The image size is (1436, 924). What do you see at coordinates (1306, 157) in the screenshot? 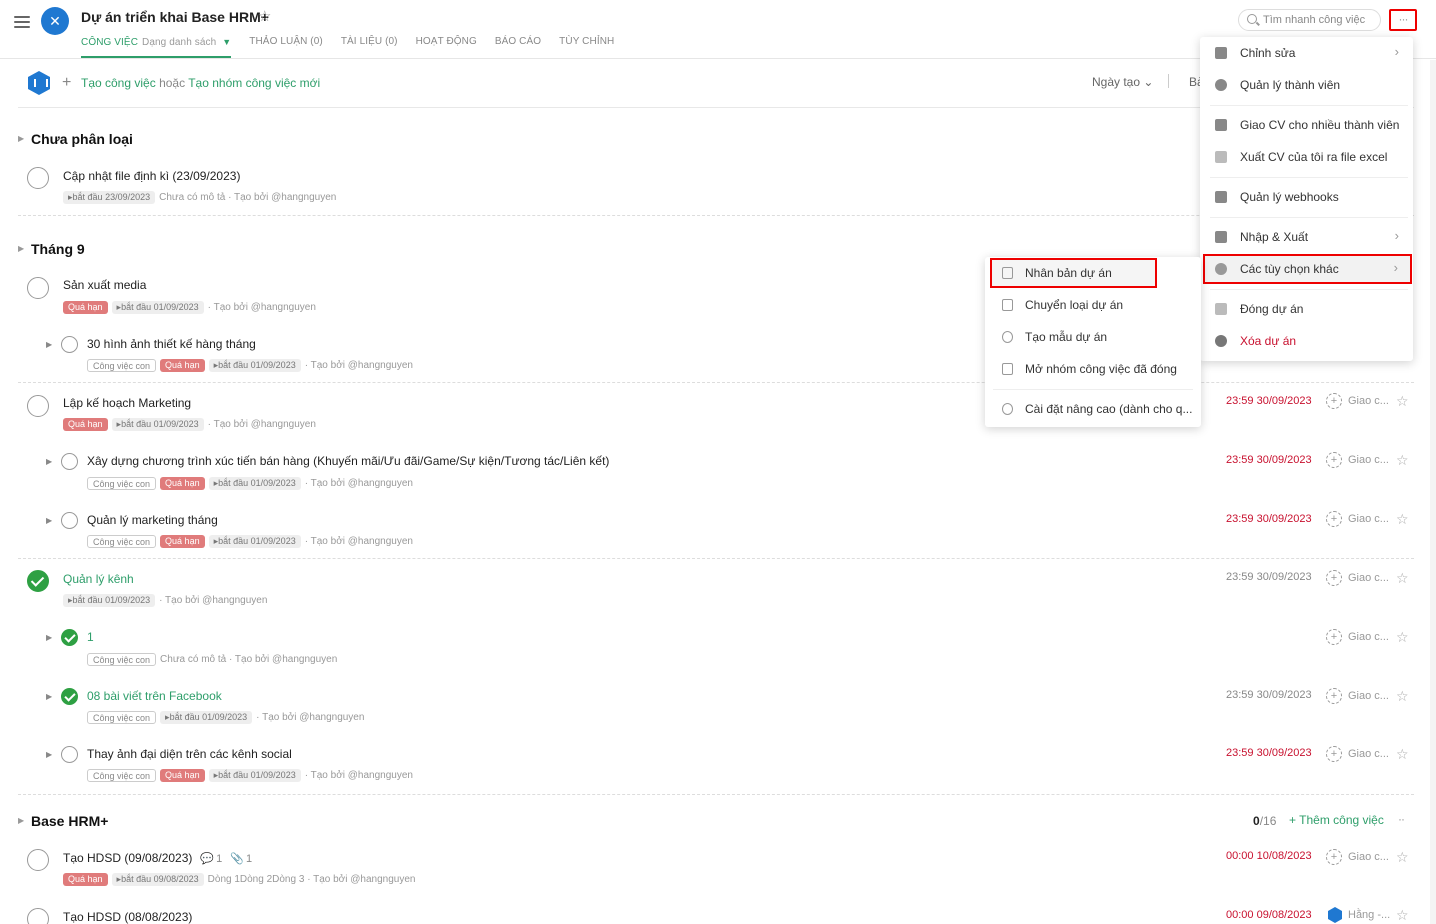
I see `menu-item-export-excel: Xuất CV của tôi ra file excel` at bounding box center [1306, 157].